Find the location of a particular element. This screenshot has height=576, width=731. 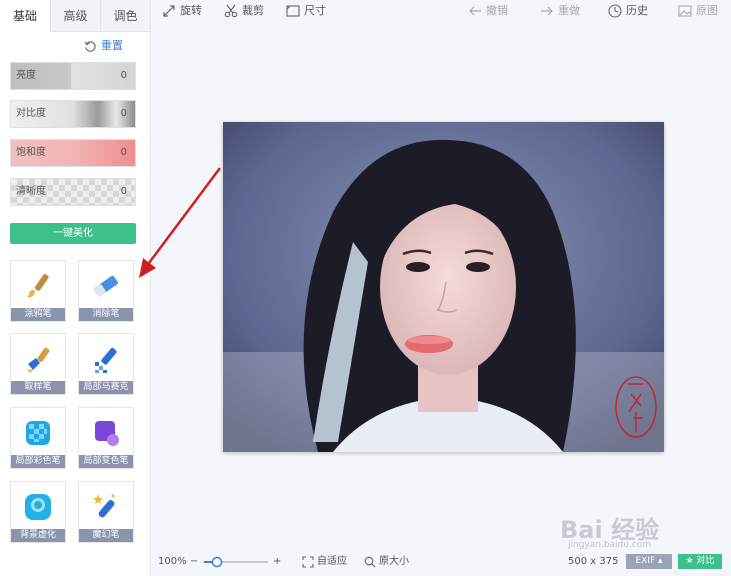

rotate-button: 旋转 is located at coordinates (182, 11).